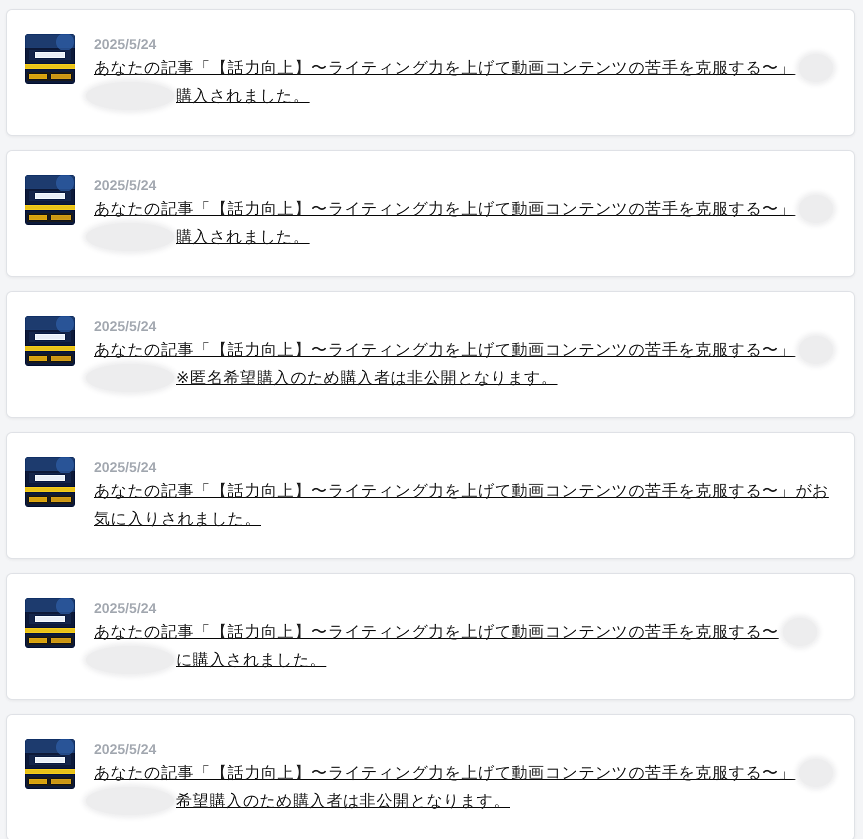 The height and width of the screenshot is (839, 863). I want to click on notification-link: ※匿名希望購入のため購入者は非公開となります。, so click(367, 378).